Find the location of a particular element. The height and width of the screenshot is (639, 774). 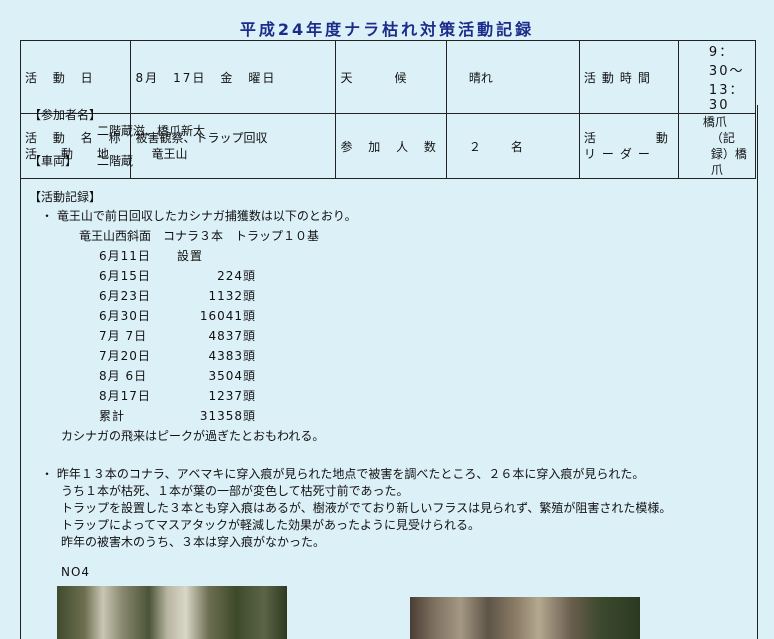

record-row: 累計 31358頭 is located at coordinates (177, 418).